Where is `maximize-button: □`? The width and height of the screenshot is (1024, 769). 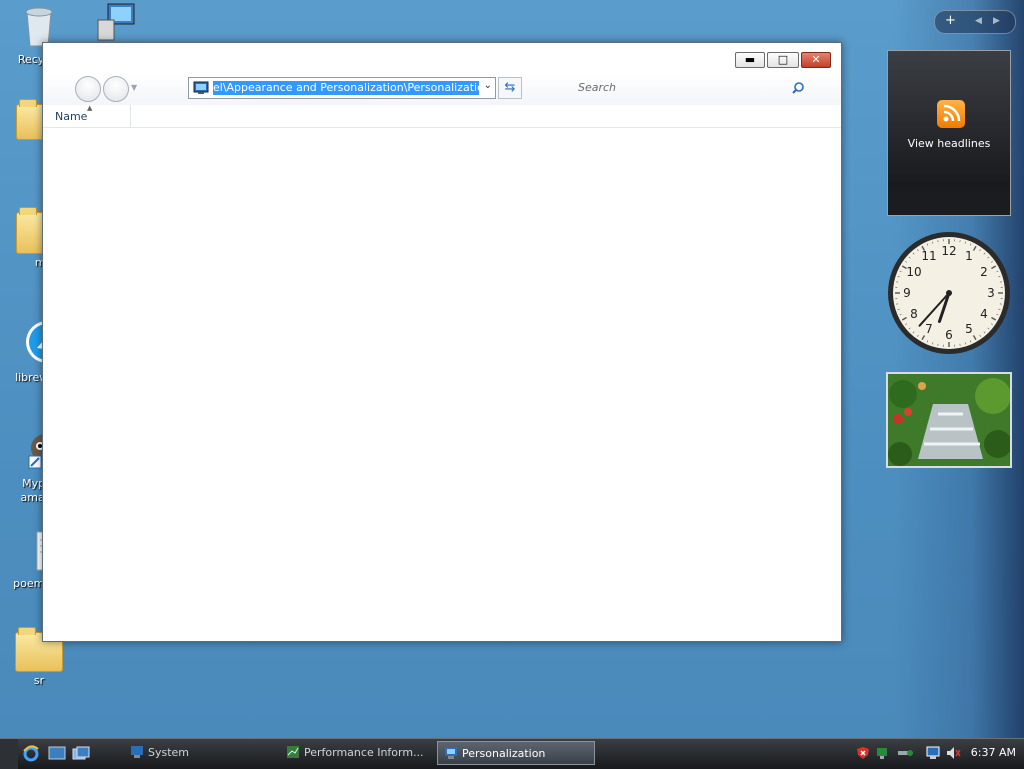 maximize-button: □ is located at coordinates (783, 60).